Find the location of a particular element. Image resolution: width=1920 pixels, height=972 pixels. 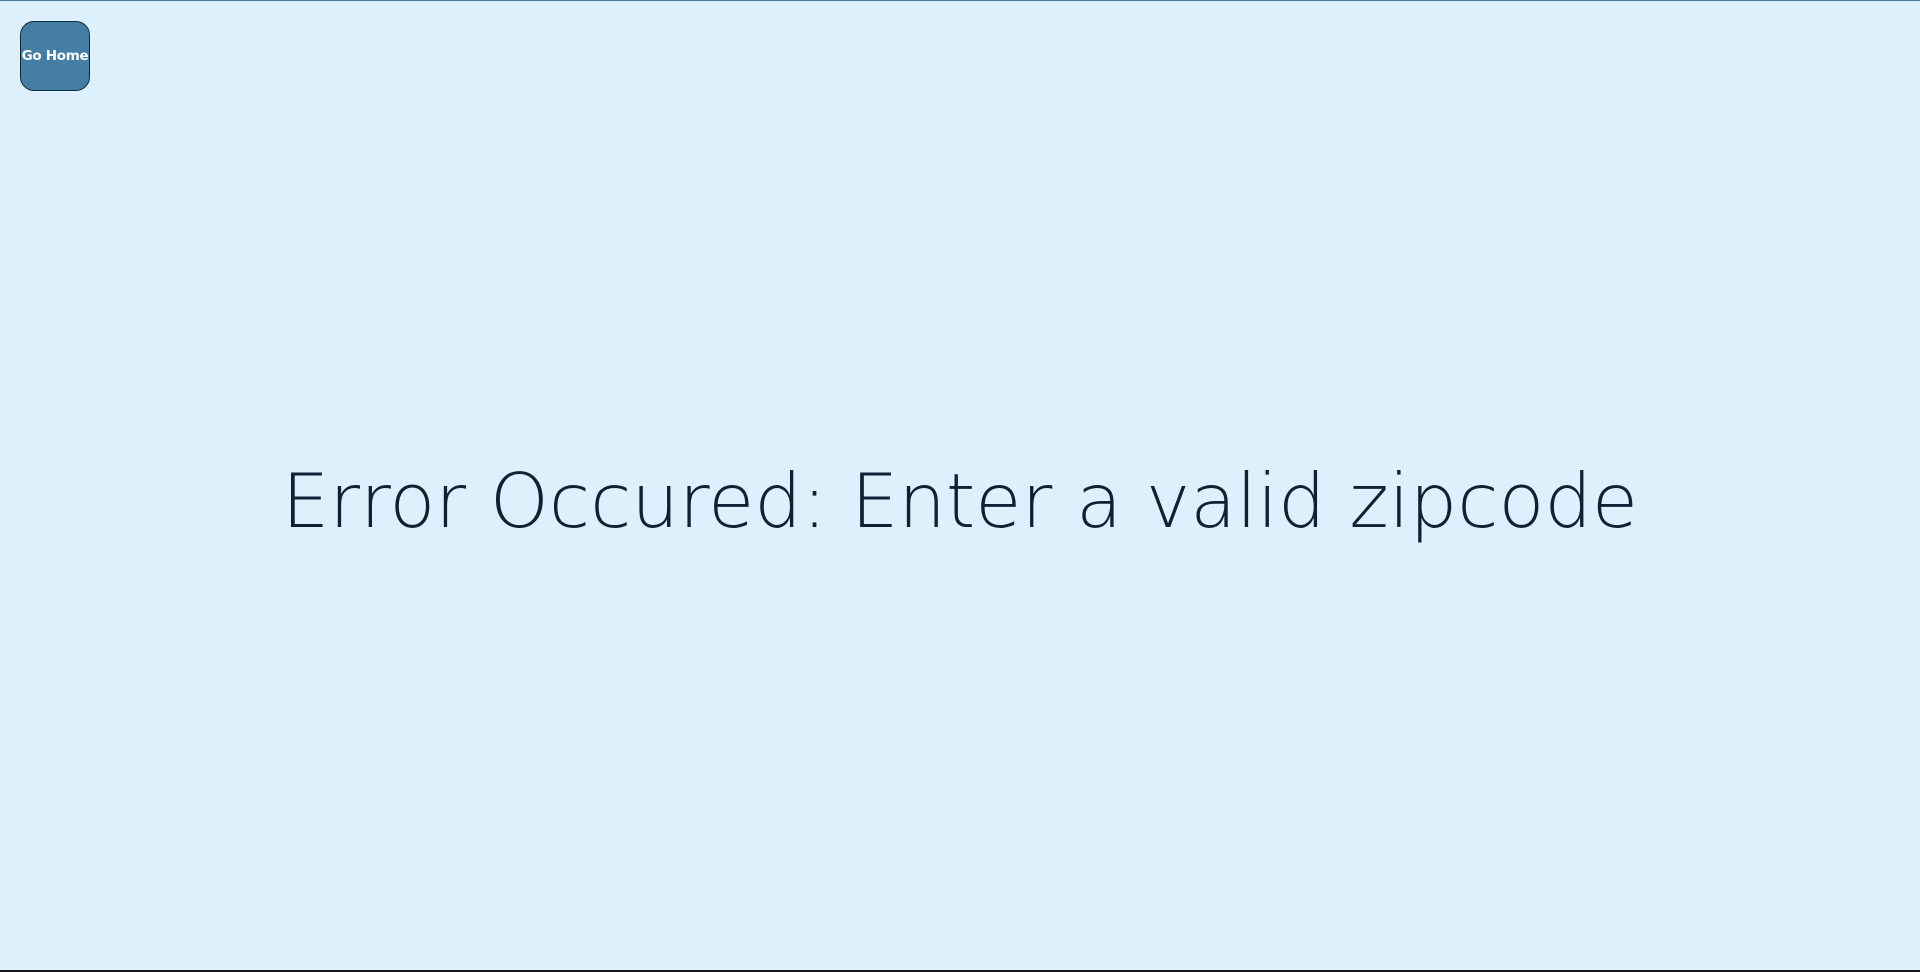

top-divider is located at coordinates (960, 0).